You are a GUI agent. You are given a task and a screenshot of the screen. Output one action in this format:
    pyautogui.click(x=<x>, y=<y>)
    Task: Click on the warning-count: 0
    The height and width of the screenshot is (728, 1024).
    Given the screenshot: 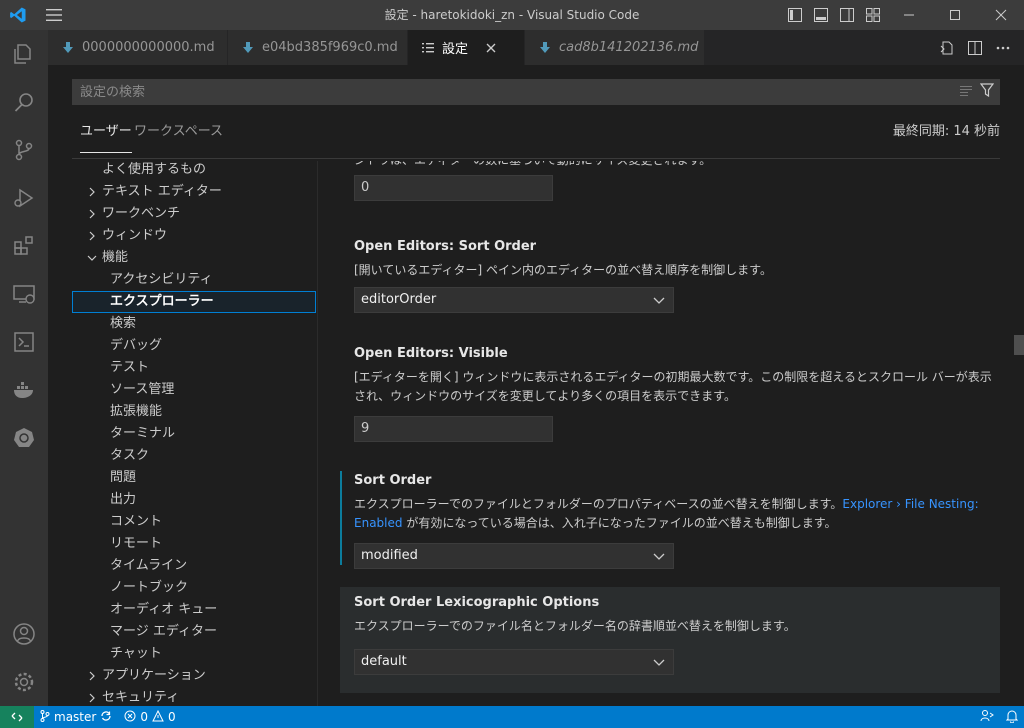 What is the action you would take?
    pyautogui.click(x=171, y=717)
    